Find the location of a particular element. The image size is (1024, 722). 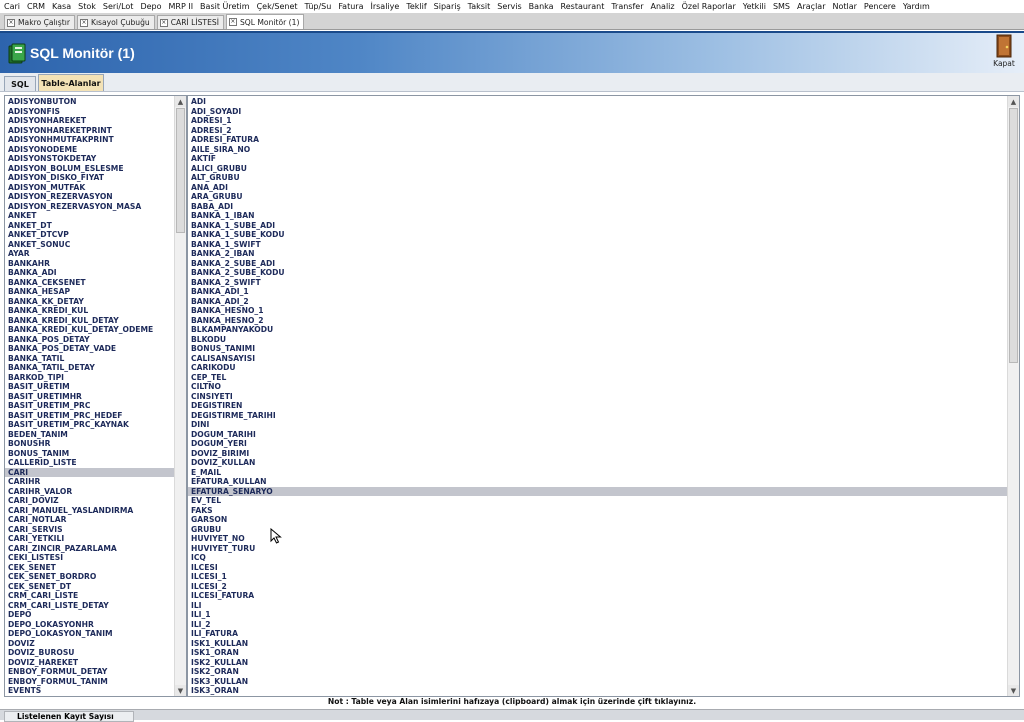

field-list-item: BANKA_1_IBAN is located at coordinates (597, 216).